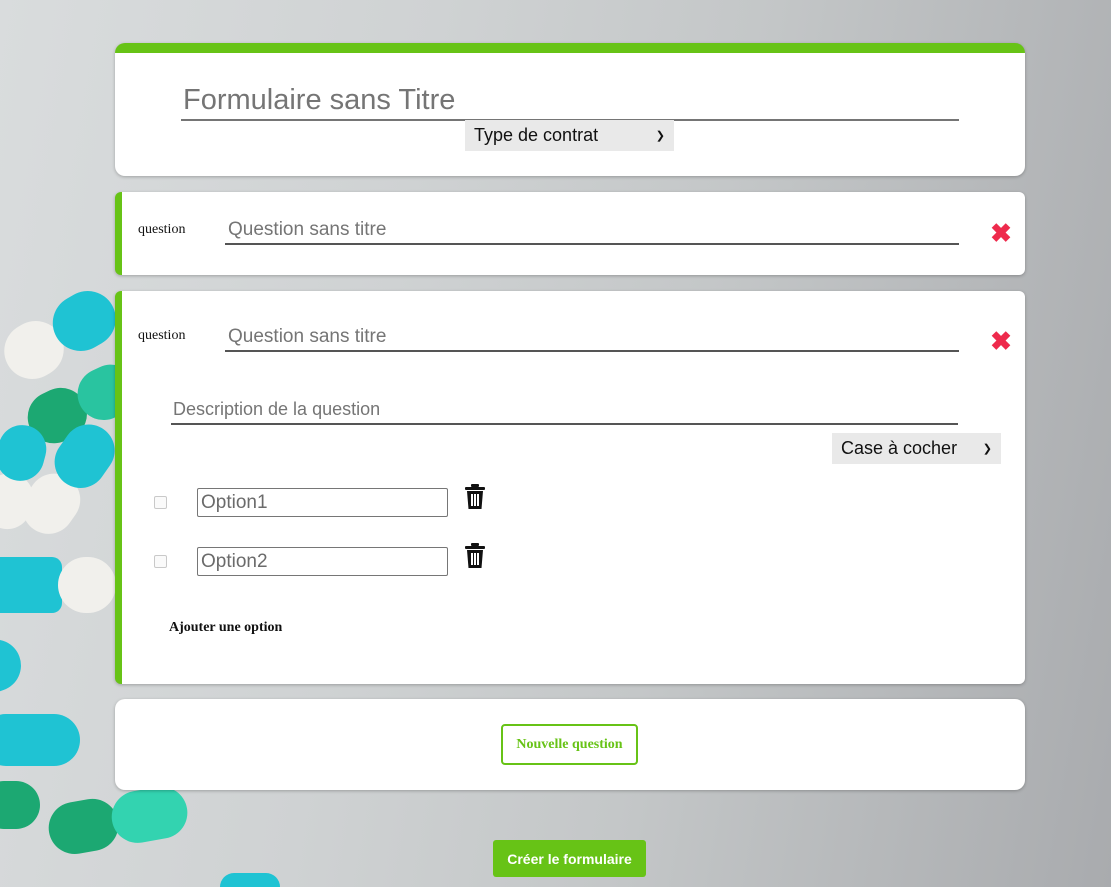 The height and width of the screenshot is (887, 1111). What do you see at coordinates (569, 858) in the screenshot?
I see `create-form-button: Créer le formulaire` at bounding box center [569, 858].